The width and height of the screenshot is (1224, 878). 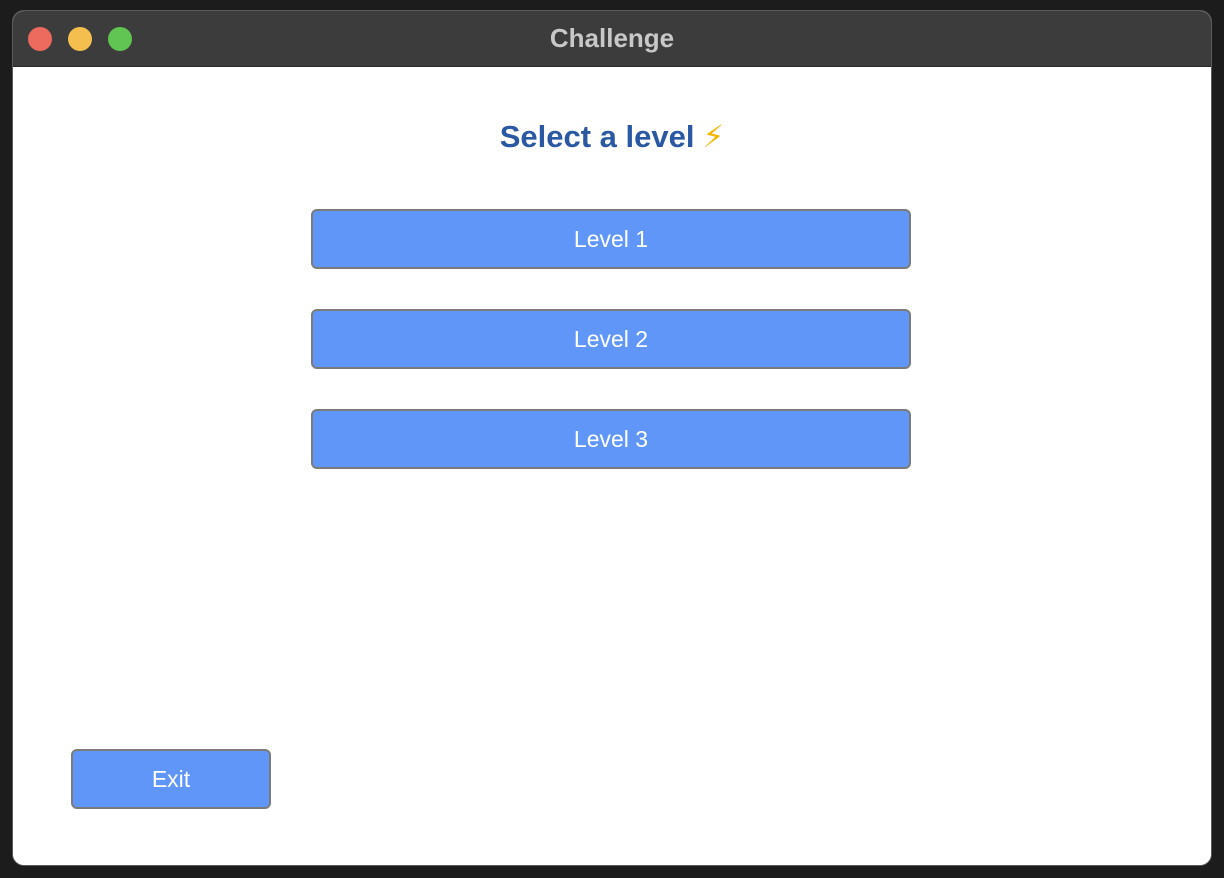 What do you see at coordinates (713, 136) in the screenshot?
I see `lightning-icon: ⚡` at bounding box center [713, 136].